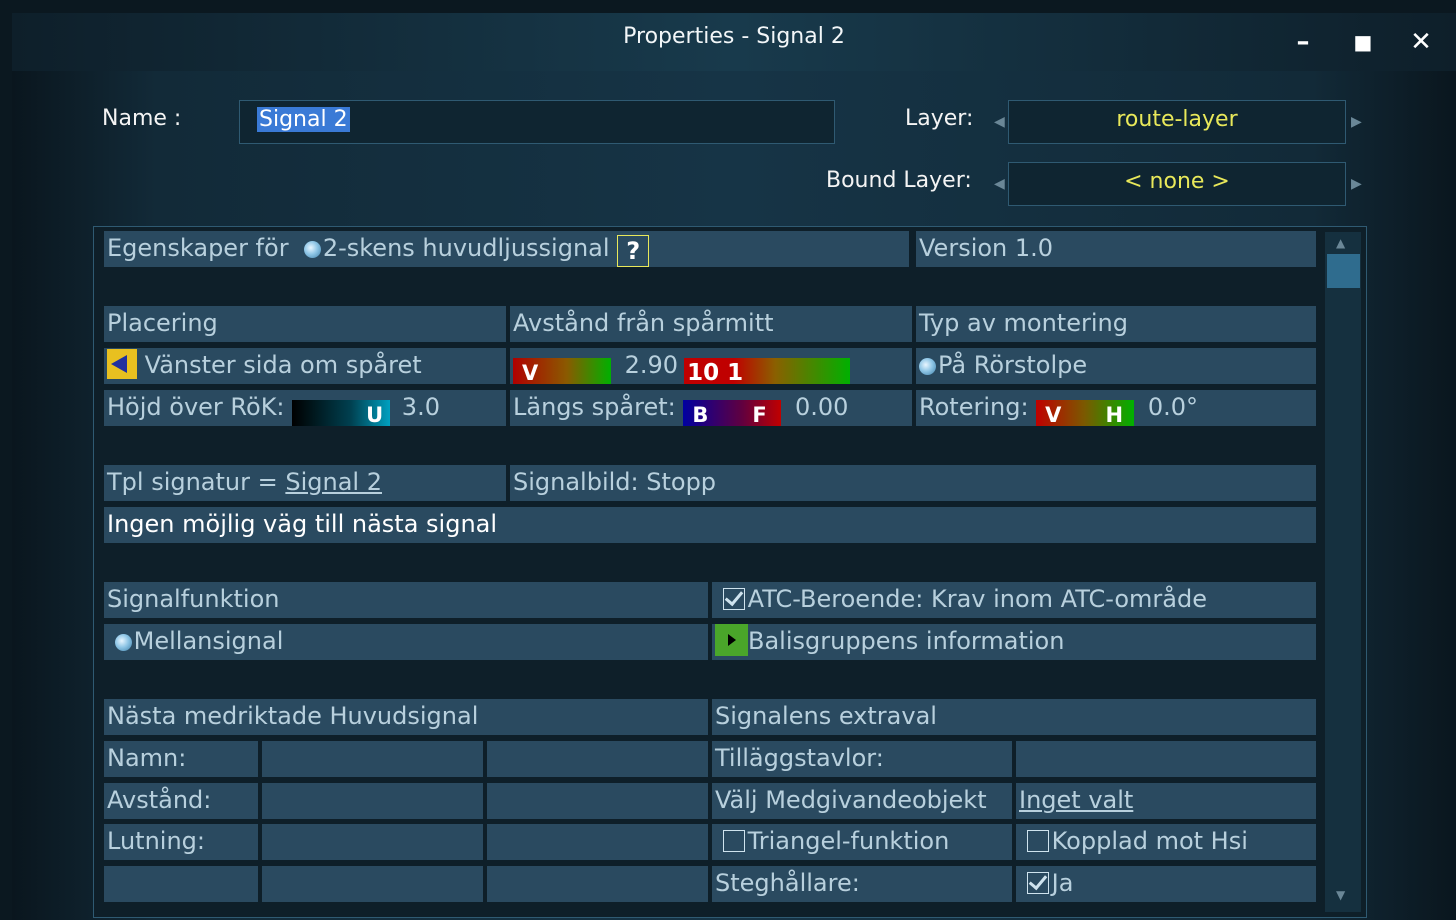 The height and width of the screenshot is (920, 1456). I want to click on scrollbar-thumb, so click(1343, 271).